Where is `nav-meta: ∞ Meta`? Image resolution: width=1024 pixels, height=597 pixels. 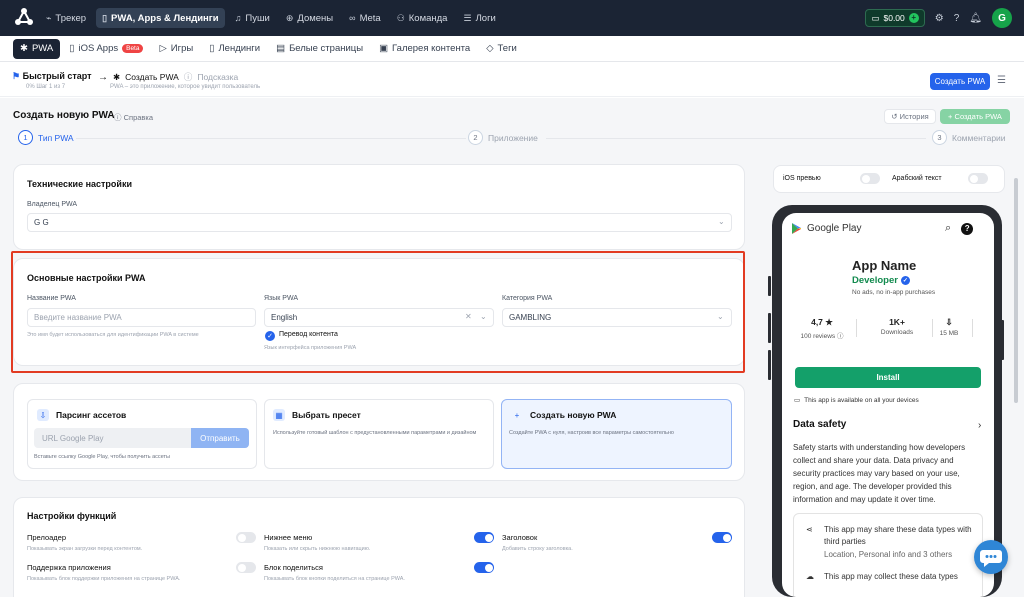
nav-meta: ∞ Meta is located at coordinates (365, 18).